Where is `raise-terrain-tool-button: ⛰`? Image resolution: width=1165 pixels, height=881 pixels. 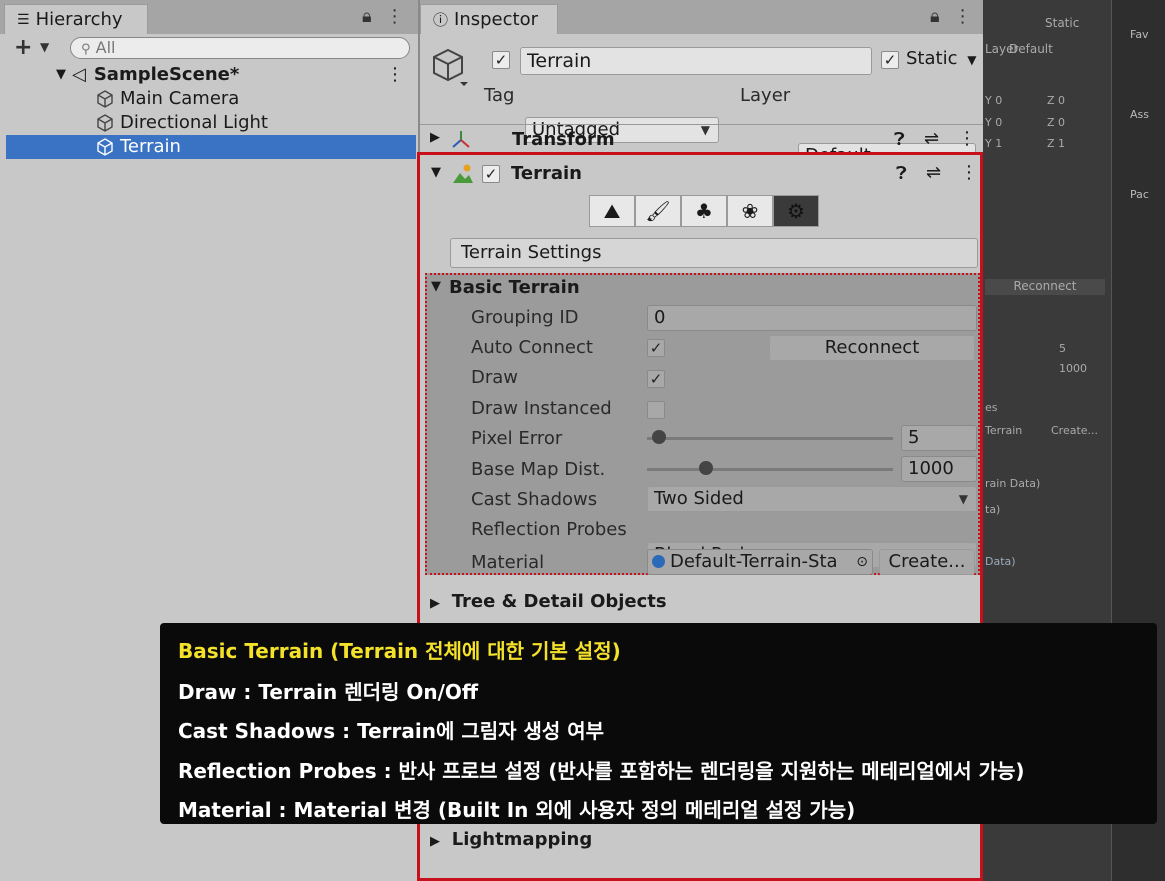
raise-terrain-tool-button: ⛰ is located at coordinates (612, 211).